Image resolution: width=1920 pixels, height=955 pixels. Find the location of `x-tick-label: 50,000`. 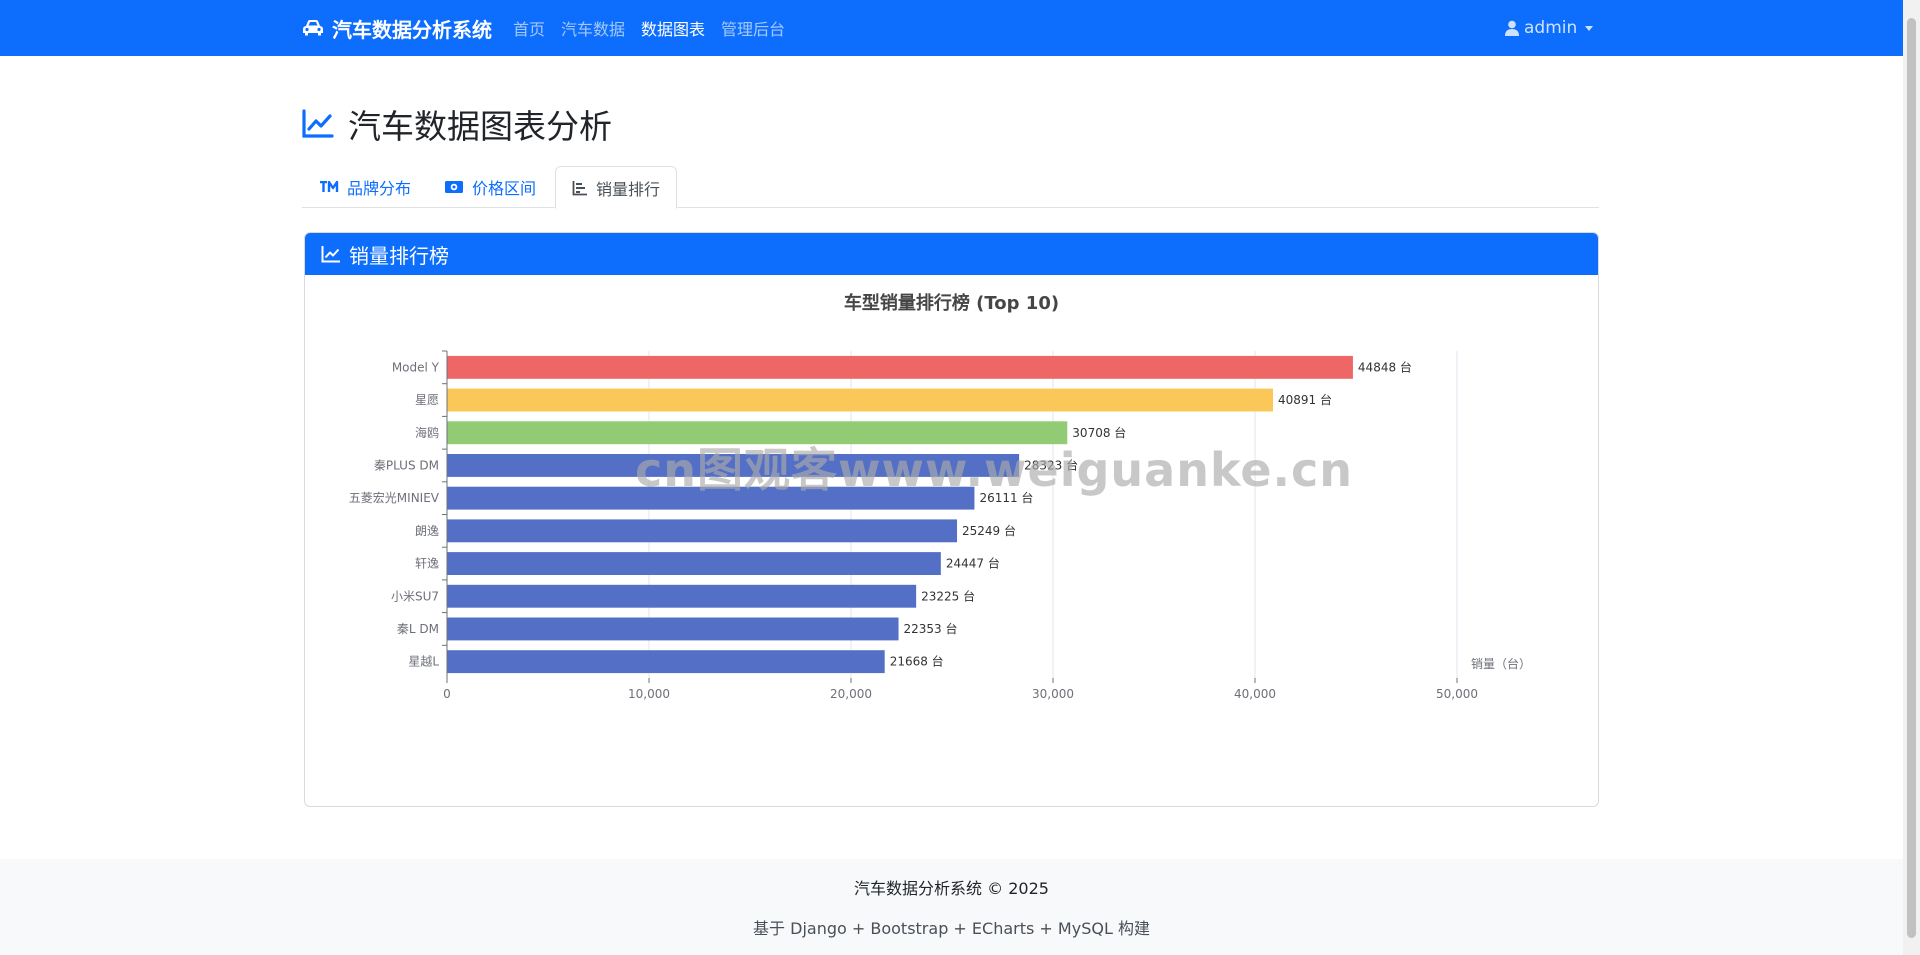

x-tick-label: 50,000 is located at coordinates (1457, 694).